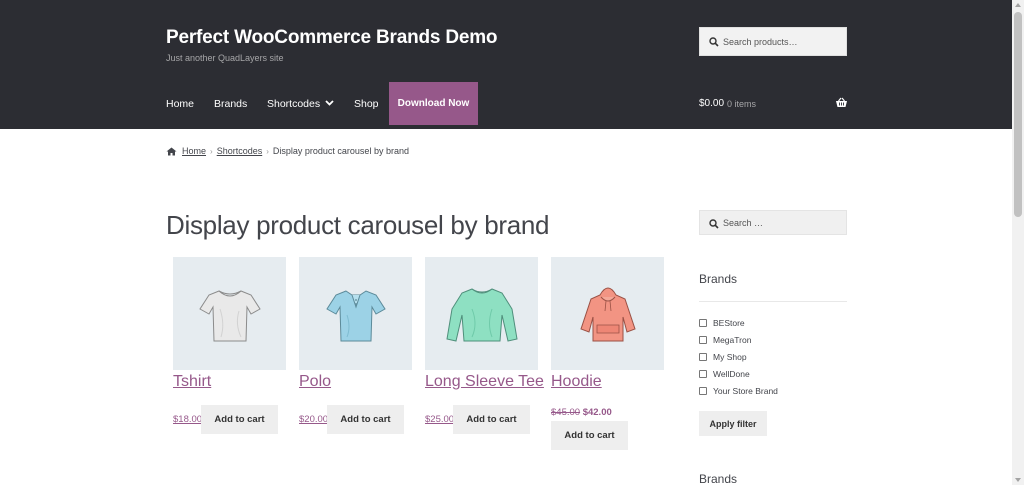 This screenshot has width=1024, height=486. I want to click on nav-shop: Shop, so click(366, 104).